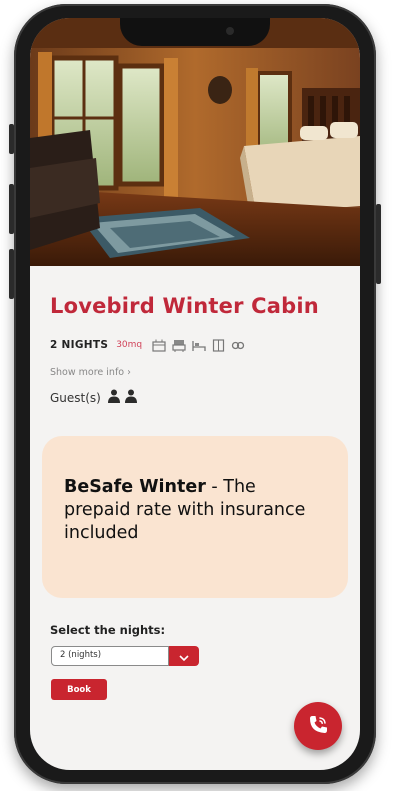 Image resolution: width=393 pixels, height=791 pixels. What do you see at coordinates (184, 306) in the screenshot?
I see `listing-title: Lovebird Winter Cabin` at bounding box center [184, 306].